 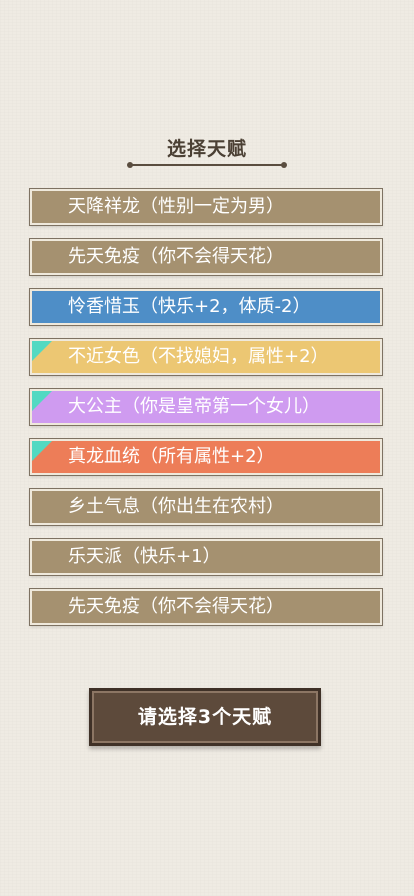 I want to click on confirm-select-button: 请选择3个天赋, so click(x=205, y=717).